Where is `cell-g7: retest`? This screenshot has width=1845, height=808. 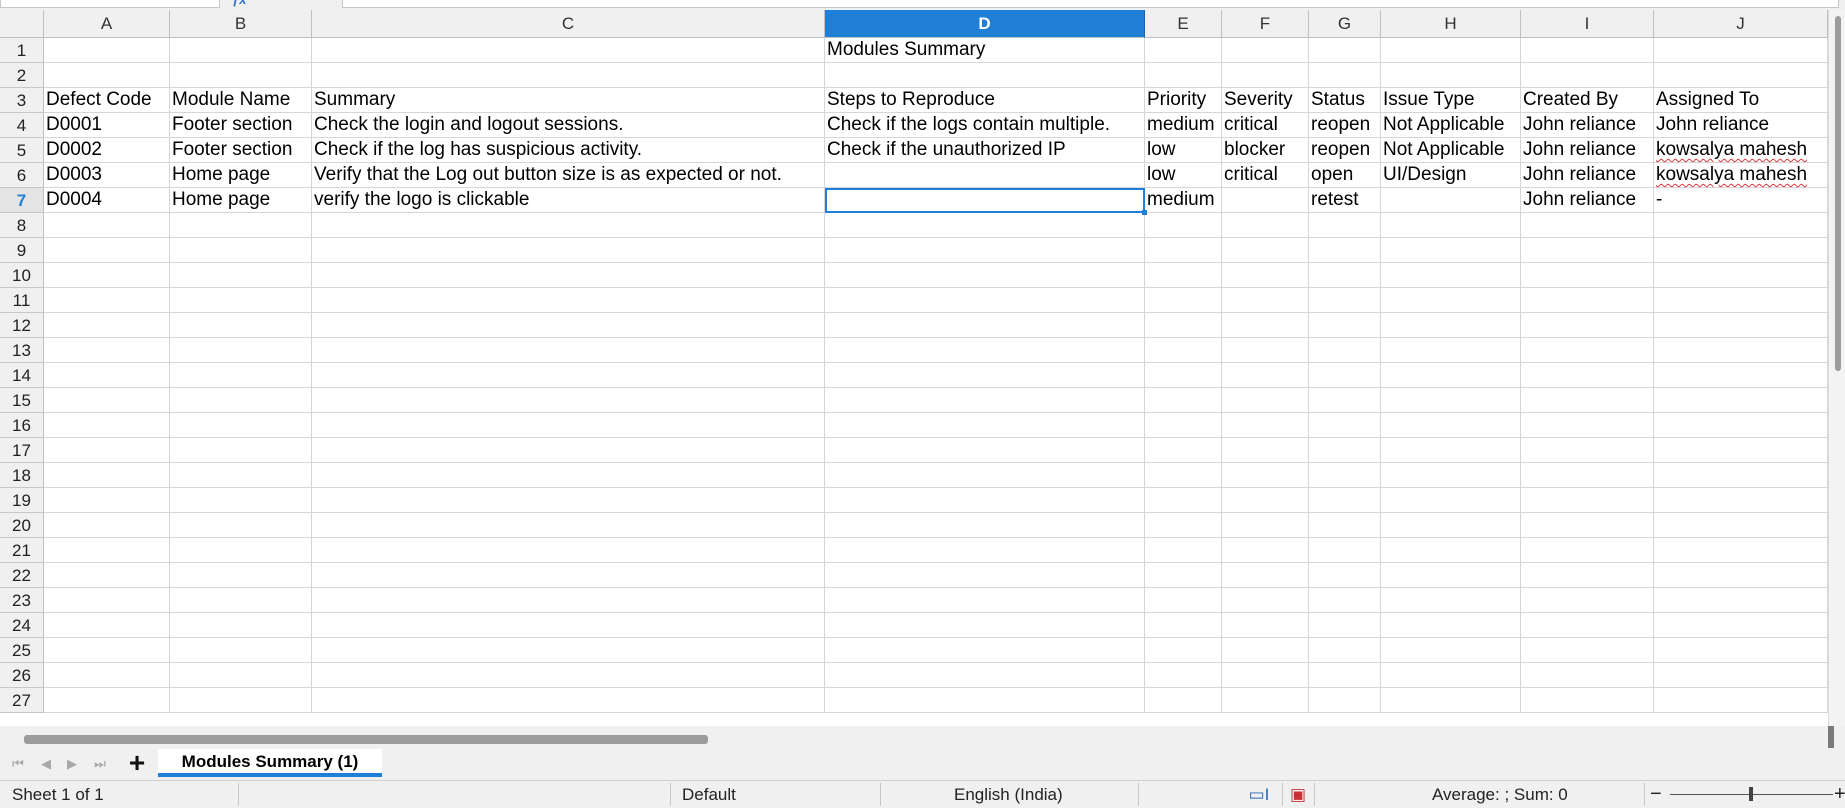 cell-g7: retest is located at coordinates (1345, 200).